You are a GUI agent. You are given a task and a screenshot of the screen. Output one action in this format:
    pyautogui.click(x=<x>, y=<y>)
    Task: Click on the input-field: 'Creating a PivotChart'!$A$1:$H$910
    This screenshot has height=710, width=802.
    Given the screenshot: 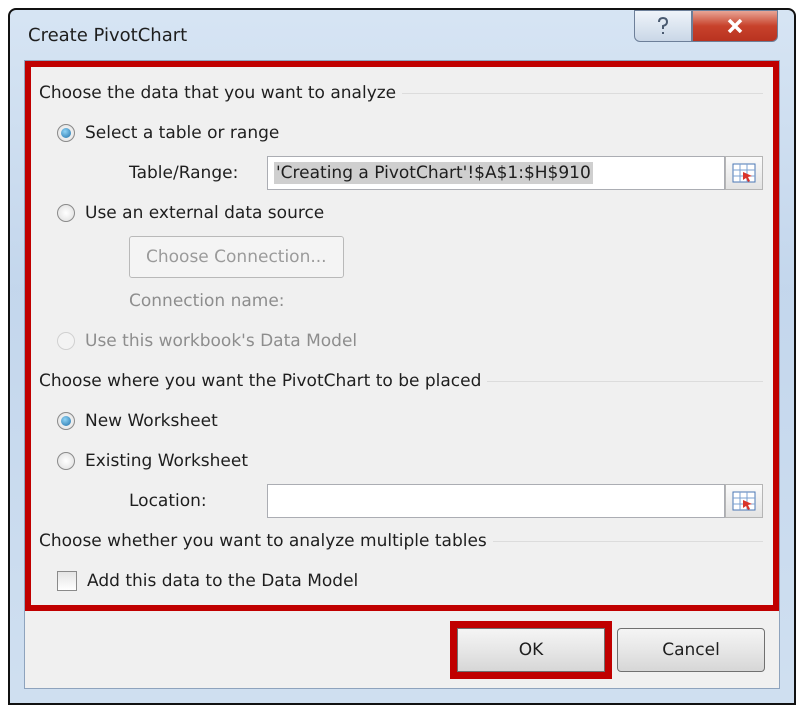 What is the action you would take?
    pyautogui.click(x=496, y=173)
    